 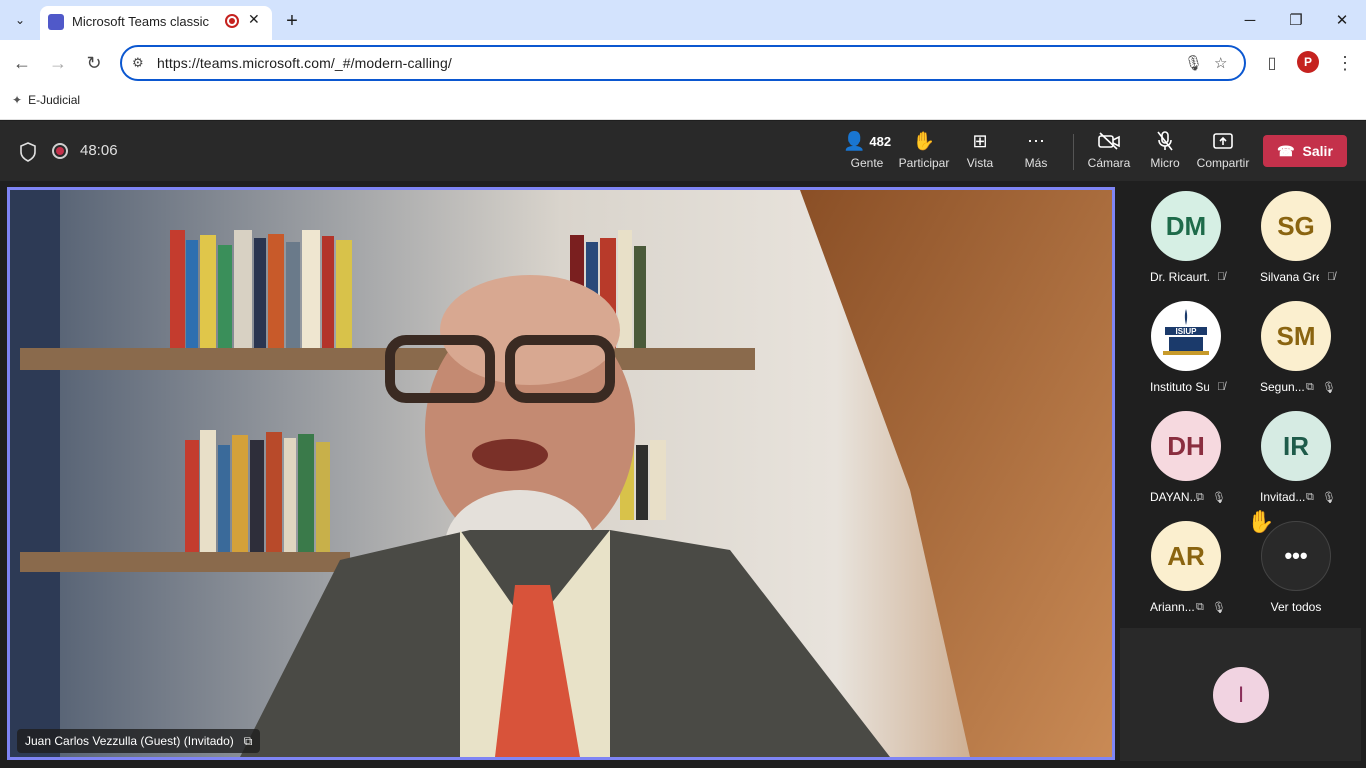 I want to click on participant-tile: AR Ariann... ⧉ 🎙, so click(x=1186, y=572).